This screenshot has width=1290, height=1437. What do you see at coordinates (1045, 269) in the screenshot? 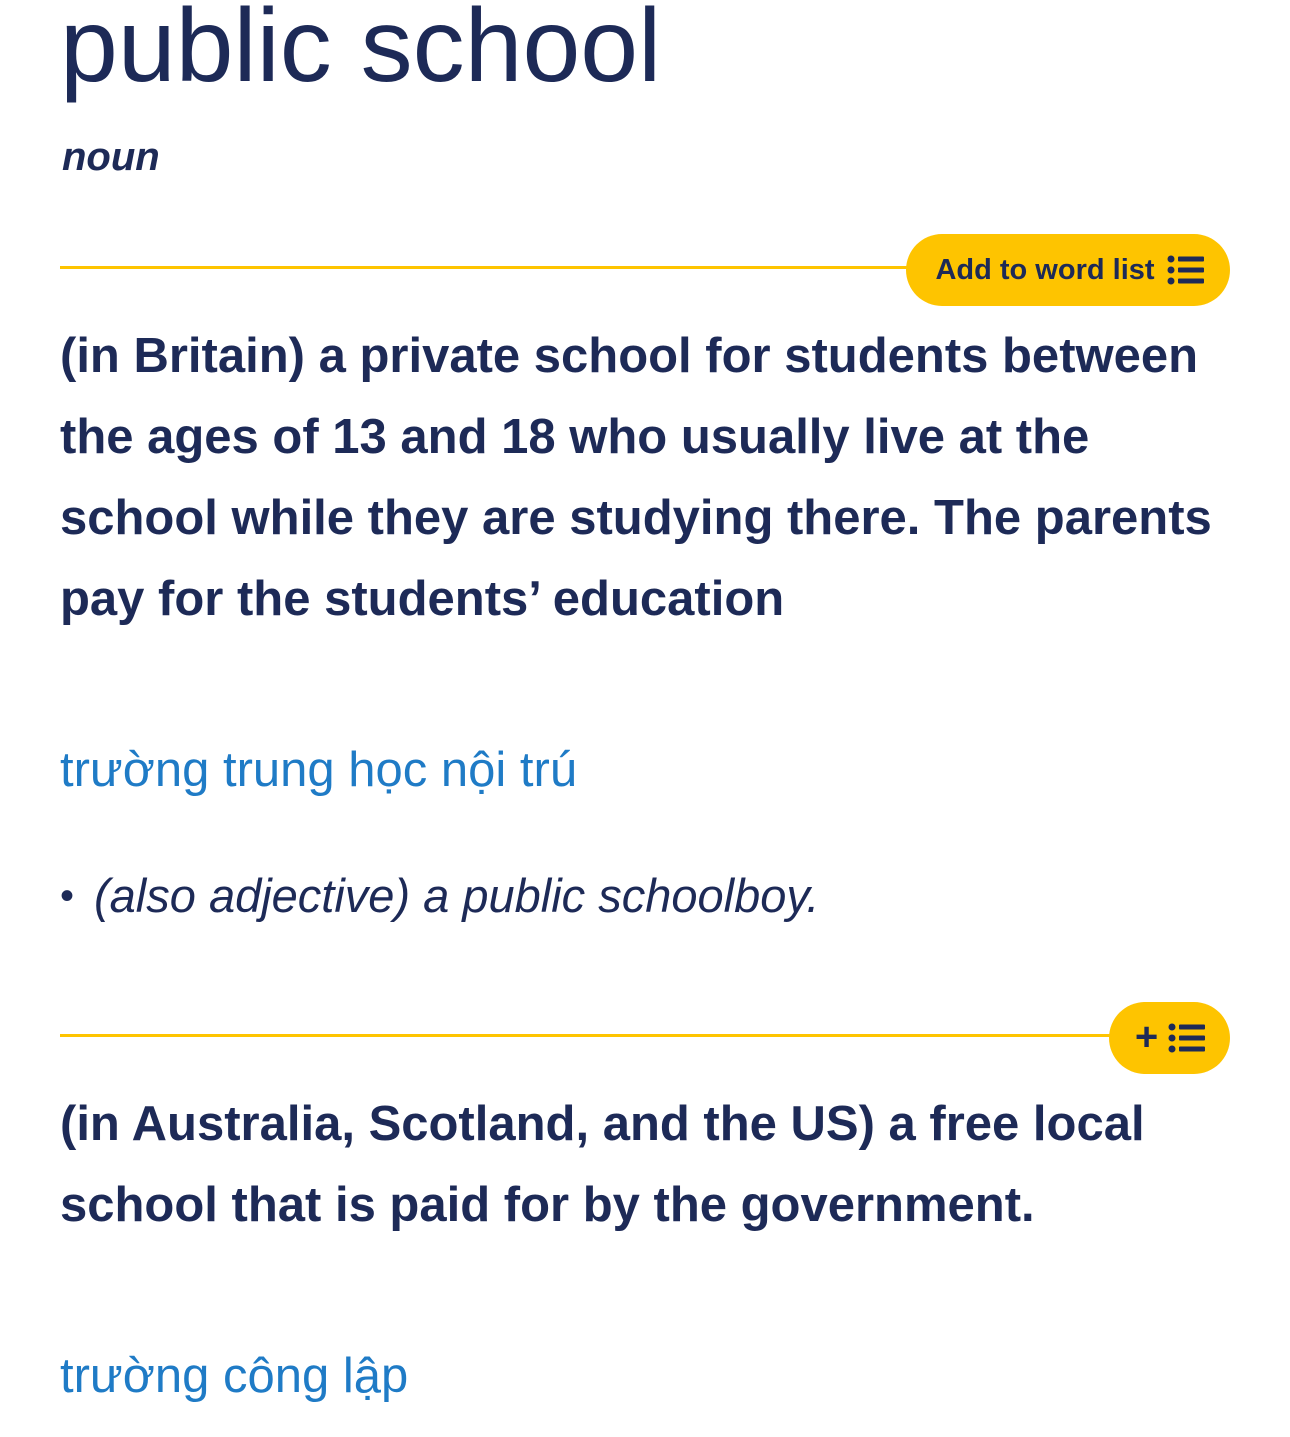
I see `add-to-word-list-label: Add to word list` at bounding box center [1045, 269].